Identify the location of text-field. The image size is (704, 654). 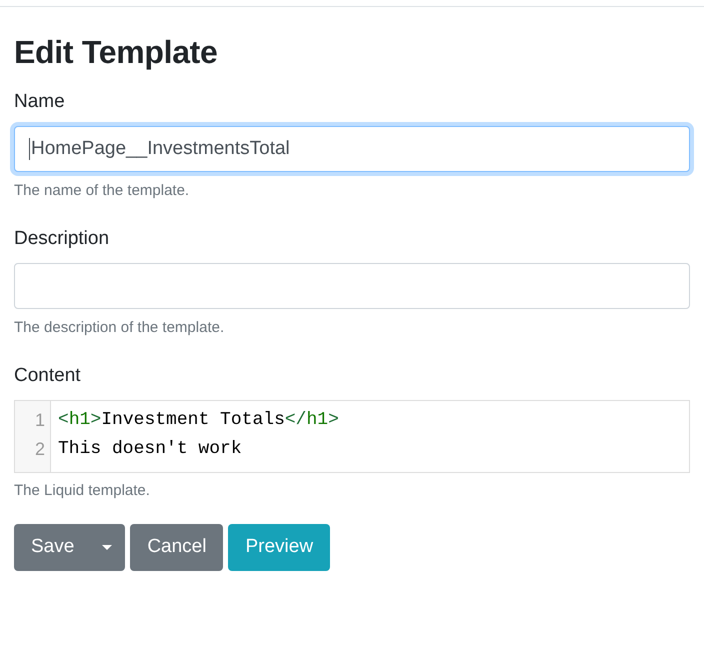
(352, 286).